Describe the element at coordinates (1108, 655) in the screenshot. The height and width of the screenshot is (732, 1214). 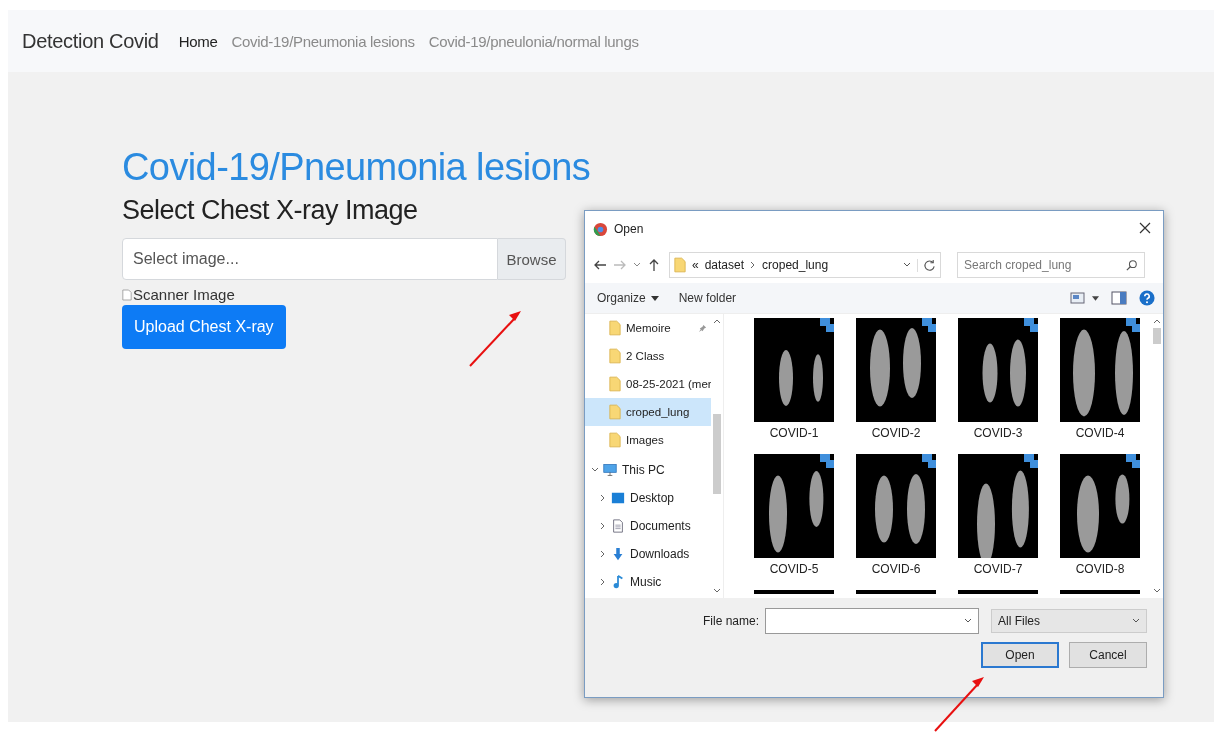
I see `cancel-button: Cancel` at that location.